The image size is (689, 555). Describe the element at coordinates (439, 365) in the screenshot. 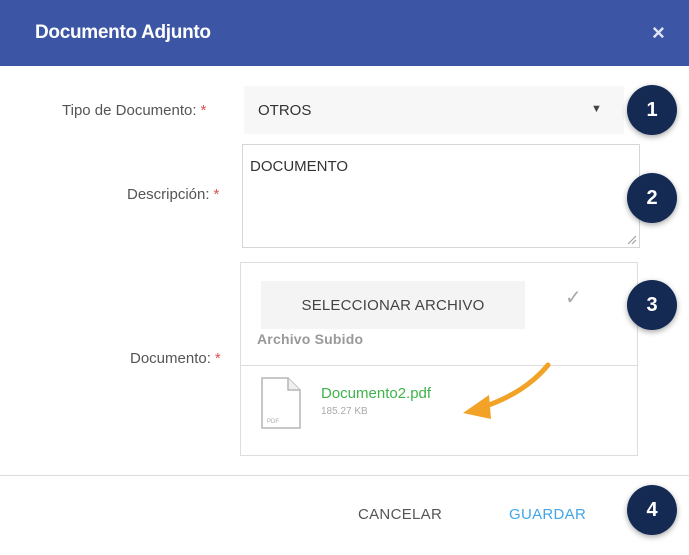

I see `divider` at that location.